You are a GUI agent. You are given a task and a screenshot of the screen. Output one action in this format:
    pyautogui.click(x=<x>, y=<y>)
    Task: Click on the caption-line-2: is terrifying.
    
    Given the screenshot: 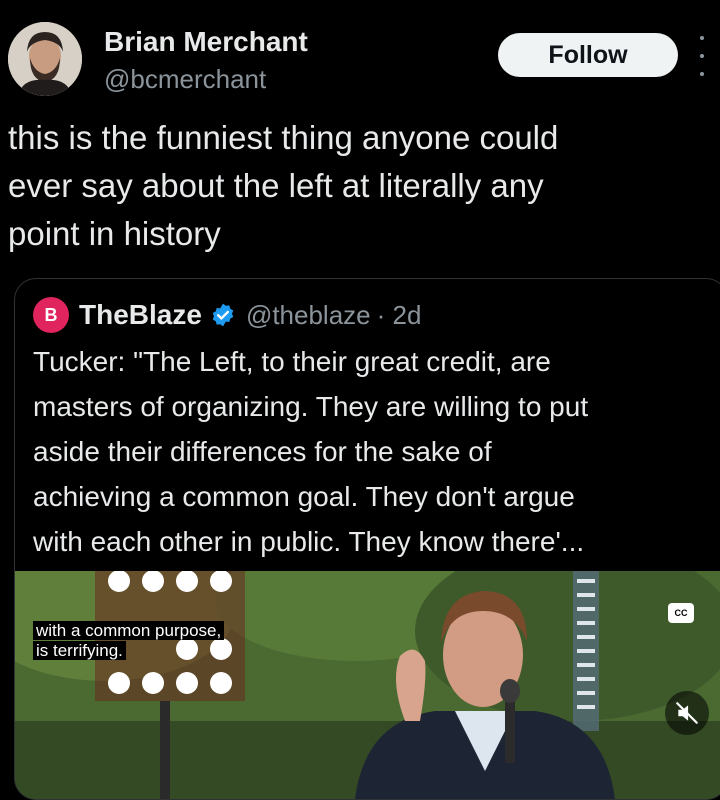 What is the action you would take?
    pyautogui.click(x=79, y=650)
    